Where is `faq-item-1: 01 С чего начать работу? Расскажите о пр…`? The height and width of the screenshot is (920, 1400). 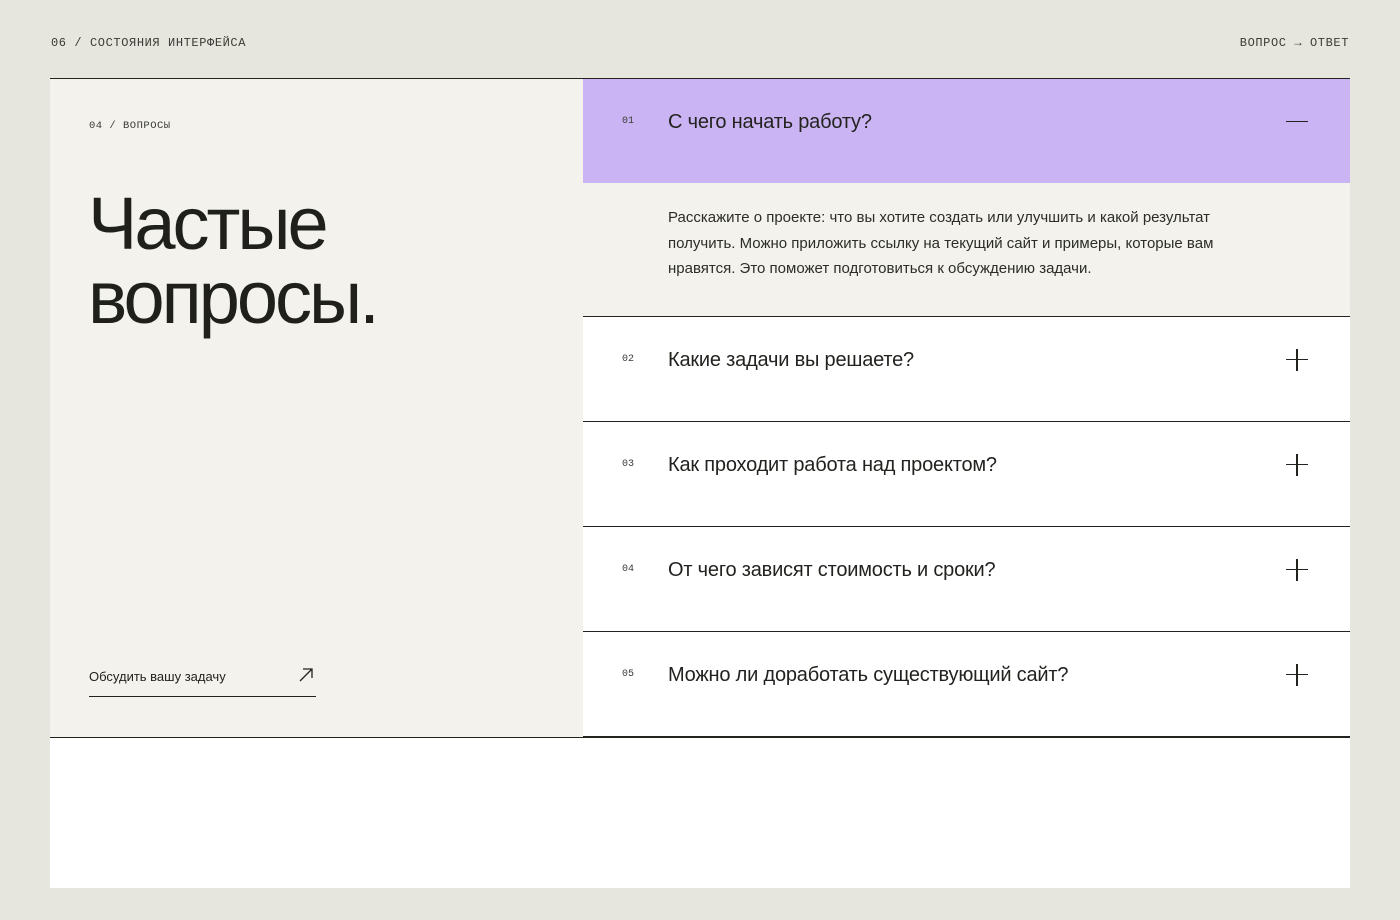 faq-item-1: 01 С чего начать работу? Расскажите о пр… is located at coordinates (966, 198).